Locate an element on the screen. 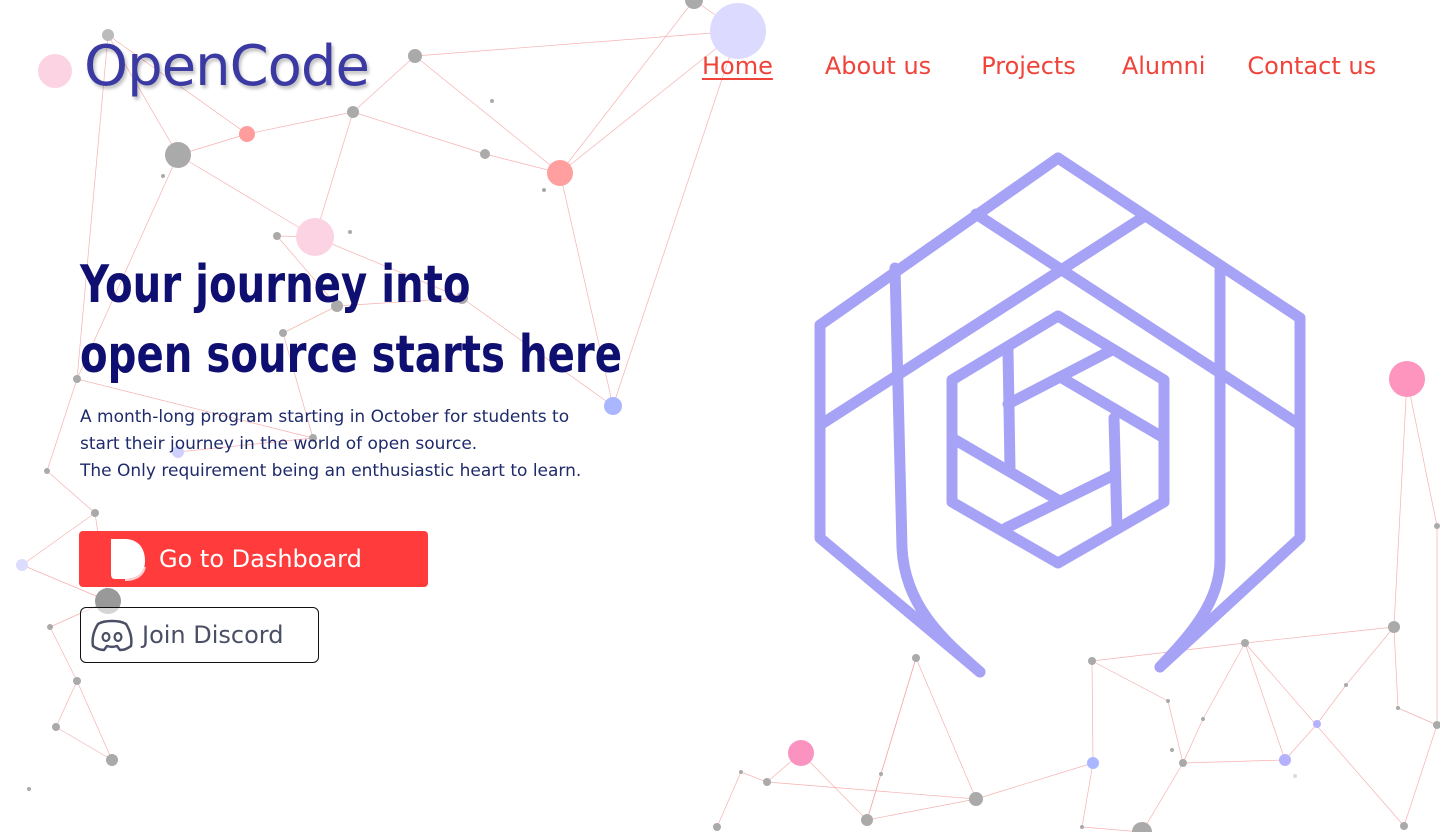 Image resolution: width=1440 pixels, height=832 pixels. nav-about-us: About us is located at coordinates (878, 66).